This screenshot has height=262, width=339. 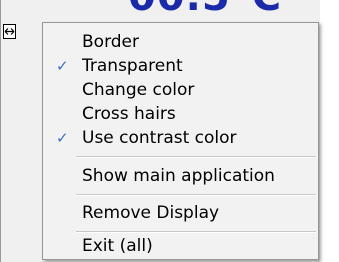 I want to click on menu-item-show-main-application: Show main application, so click(x=180, y=176).